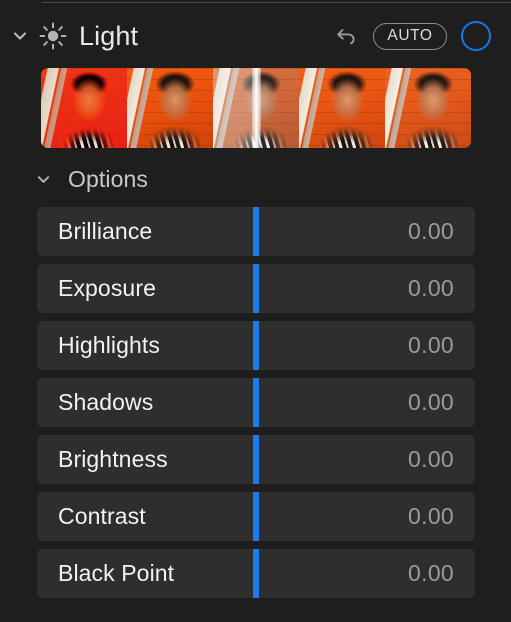 The width and height of the screenshot is (511, 622). What do you see at coordinates (109, 345) in the screenshot?
I see `slider-label: Highlights` at bounding box center [109, 345].